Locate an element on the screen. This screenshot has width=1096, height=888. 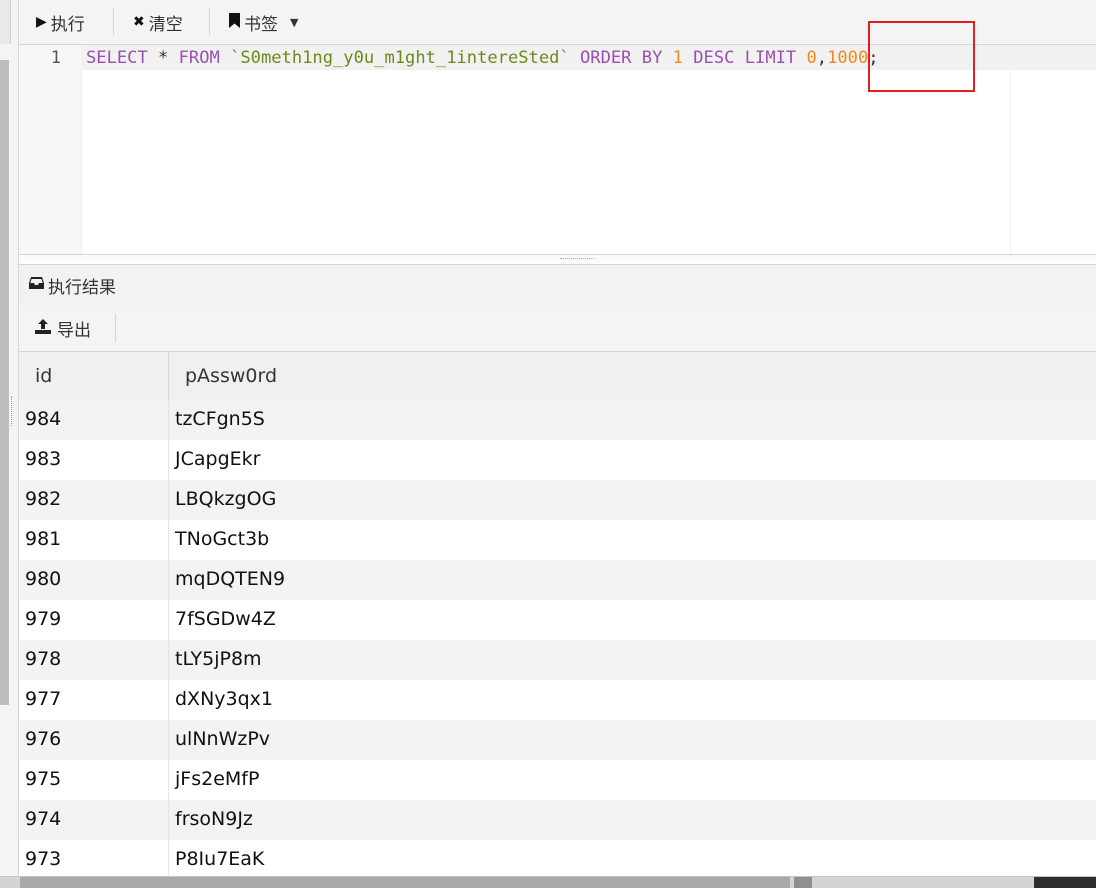
table-row: 974 frsoN9Jz is located at coordinates (557, 820).